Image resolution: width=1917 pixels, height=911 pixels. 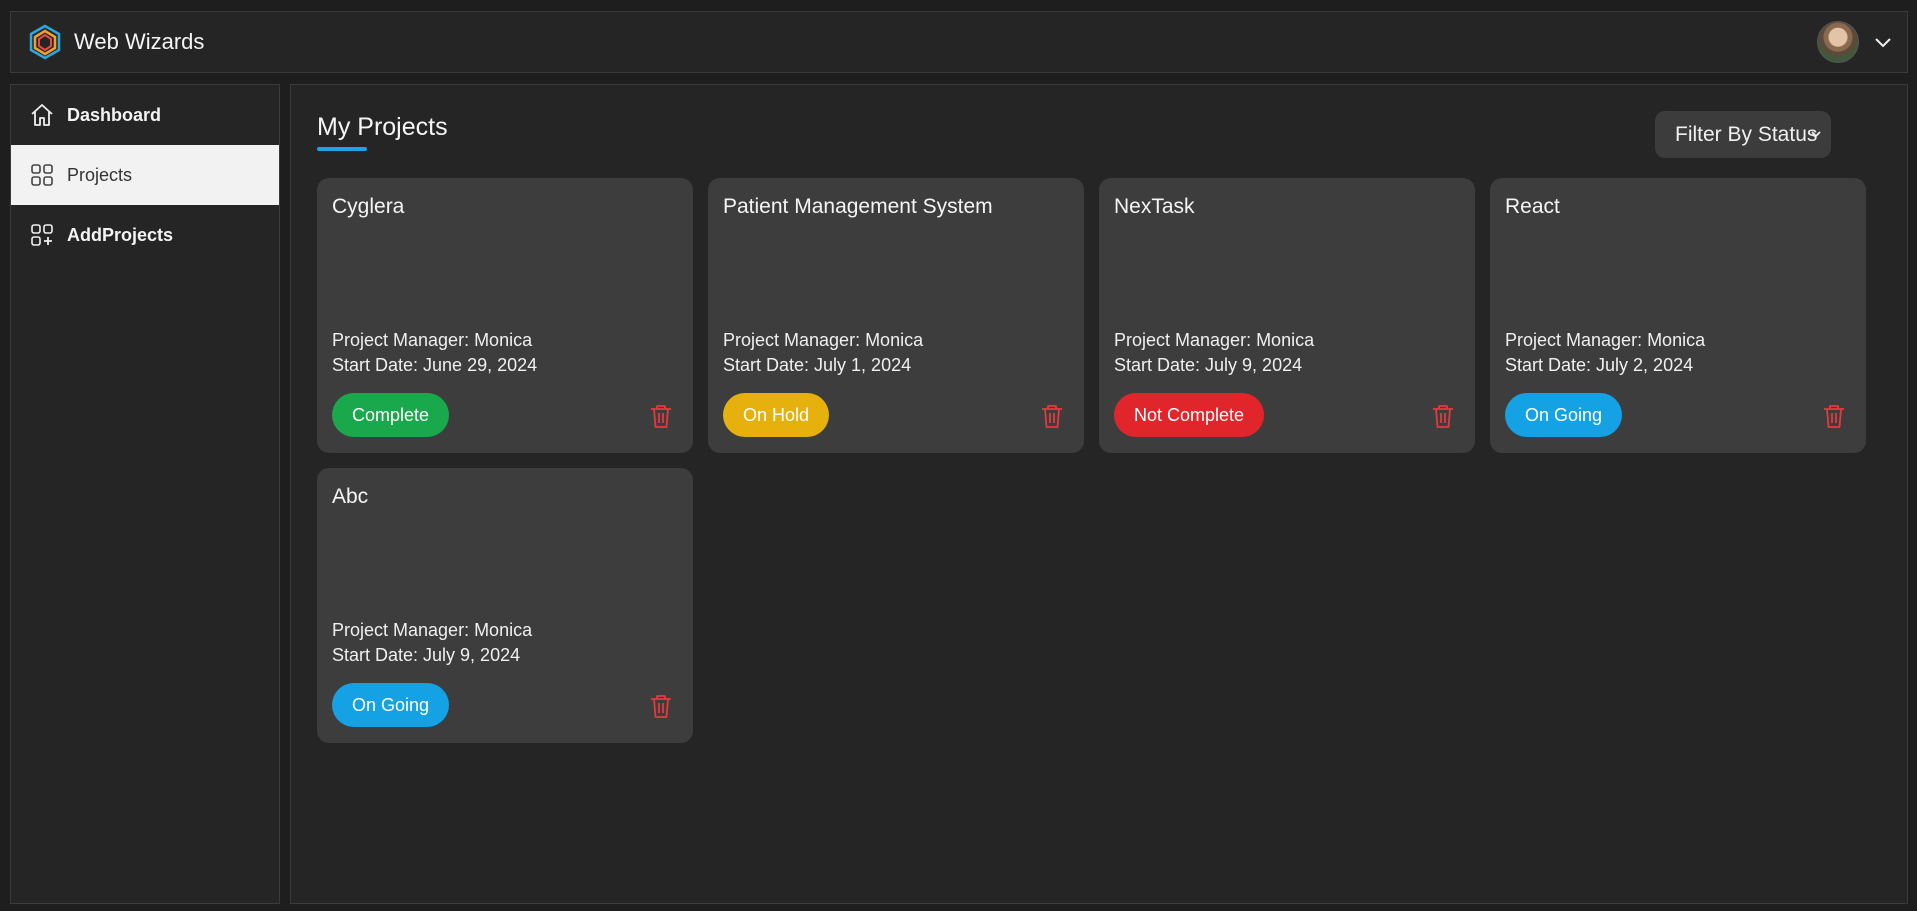 What do you see at coordinates (42, 115) in the screenshot?
I see `home-icon` at bounding box center [42, 115].